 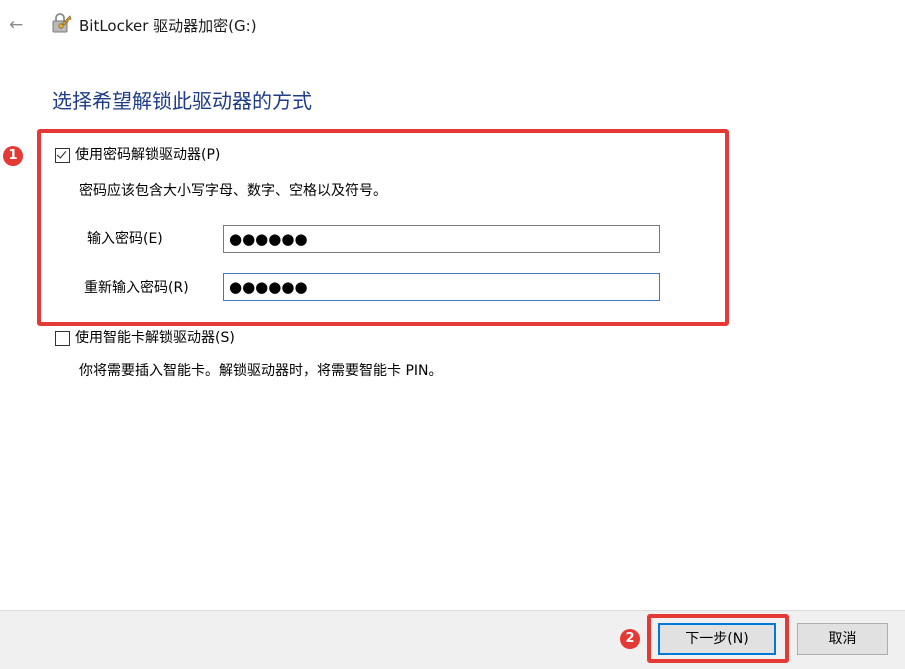 I want to click on window-title: BitLocker 驱动器加密(G:), so click(x=168, y=26).